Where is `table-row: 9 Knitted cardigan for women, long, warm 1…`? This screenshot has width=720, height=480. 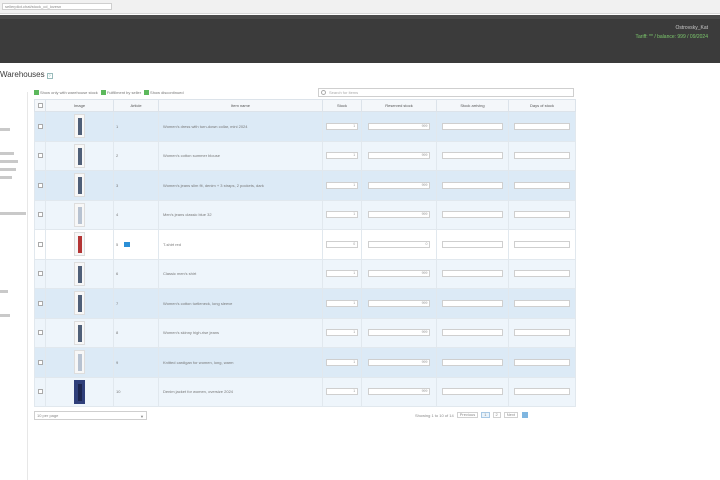
table-row: 9 Knitted cardigan for women, long, warm 1… is located at coordinates (305, 362).